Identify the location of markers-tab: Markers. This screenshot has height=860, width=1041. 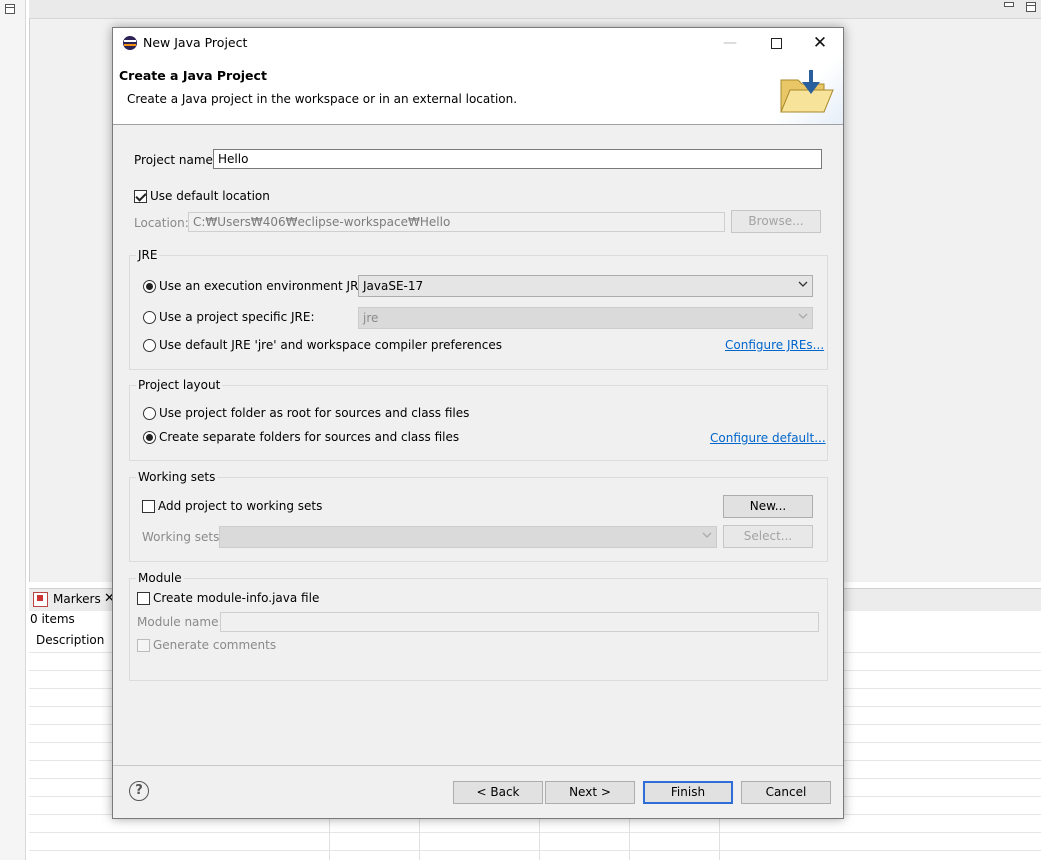
(77, 599).